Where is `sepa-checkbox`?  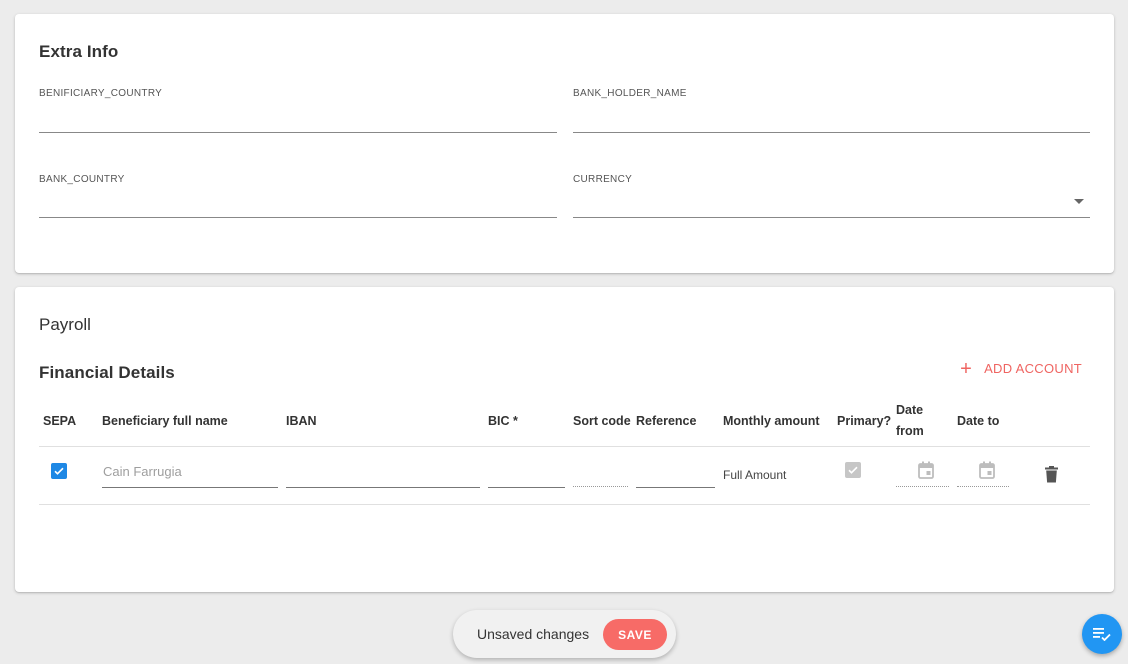
sepa-checkbox is located at coordinates (59, 471).